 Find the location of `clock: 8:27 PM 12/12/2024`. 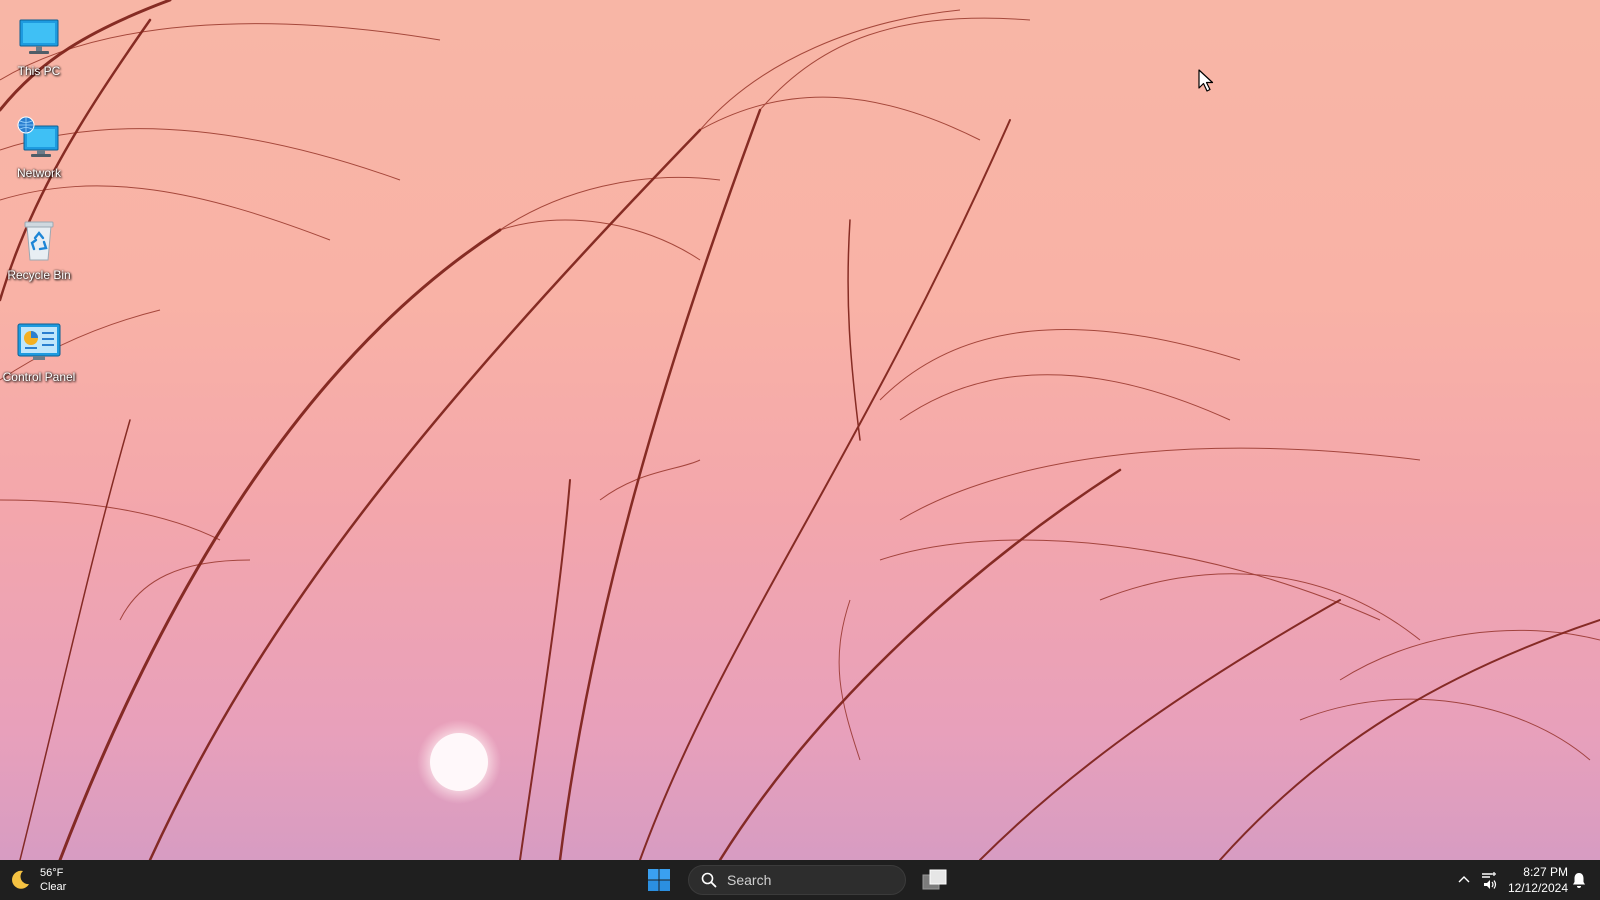

clock: 8:27 PM 12/12/2024 is located at coordinates (1535, 880).